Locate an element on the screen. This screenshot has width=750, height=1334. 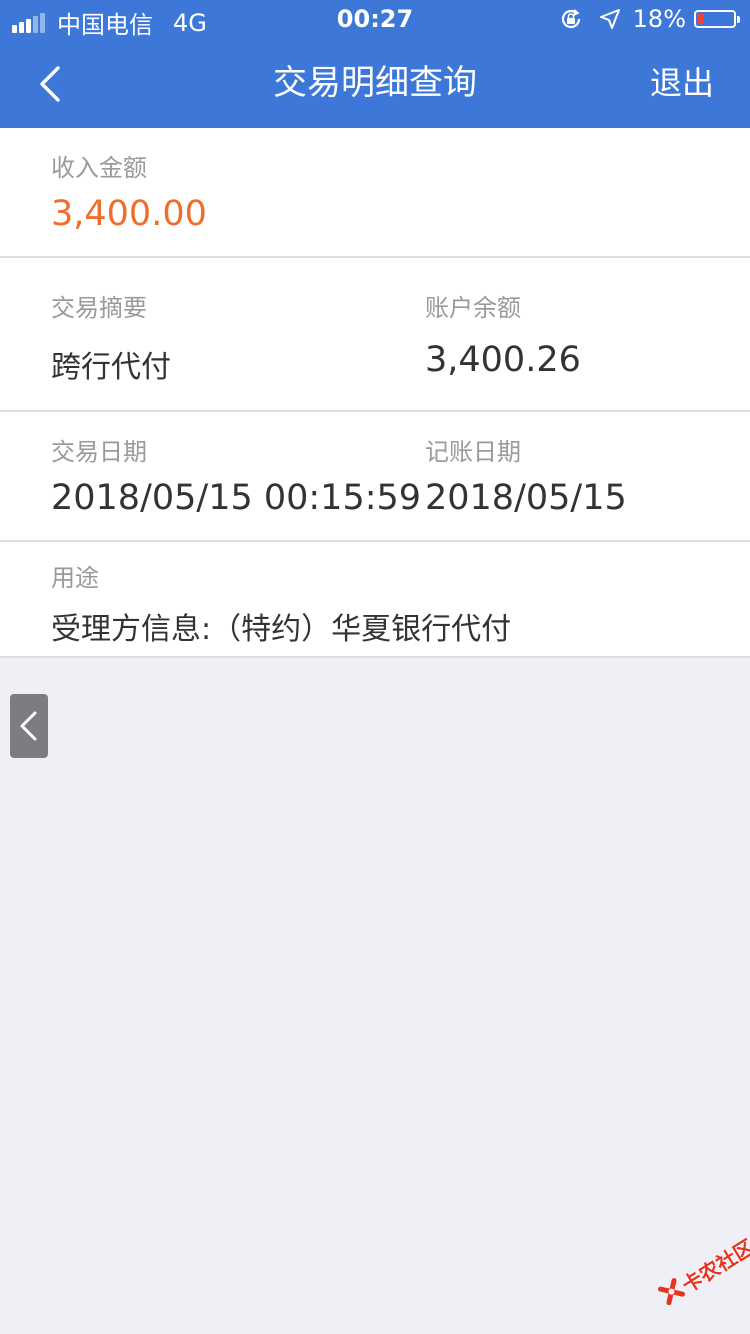
income-card: 收入金额 3,400.00 is located at coordinates (375, 193).